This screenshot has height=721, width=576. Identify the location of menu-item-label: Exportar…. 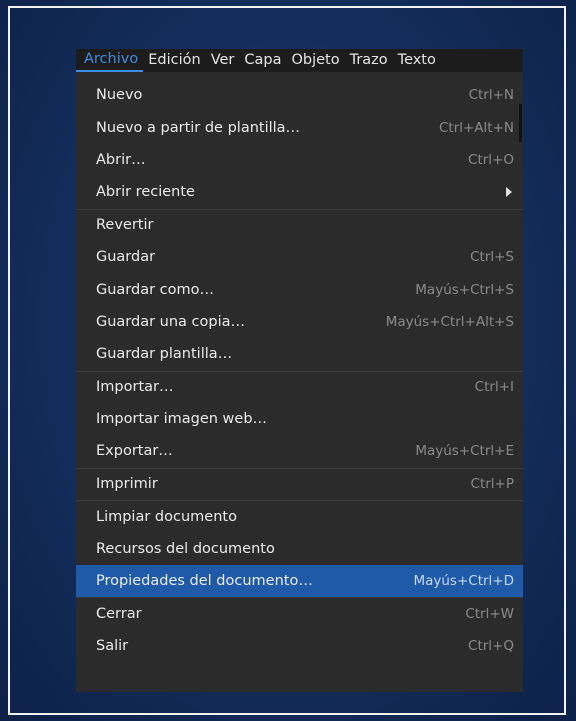
(134, 451).